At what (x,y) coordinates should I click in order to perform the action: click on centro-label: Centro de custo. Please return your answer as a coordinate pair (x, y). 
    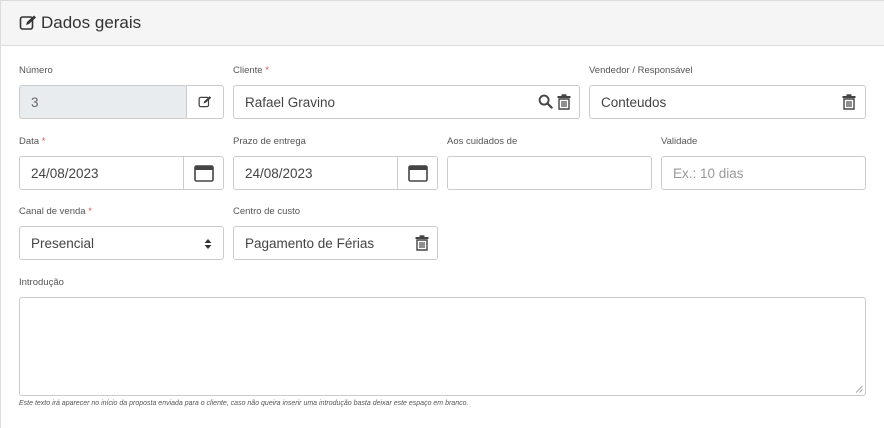
    Looking at the image, I should click on (267, 211).